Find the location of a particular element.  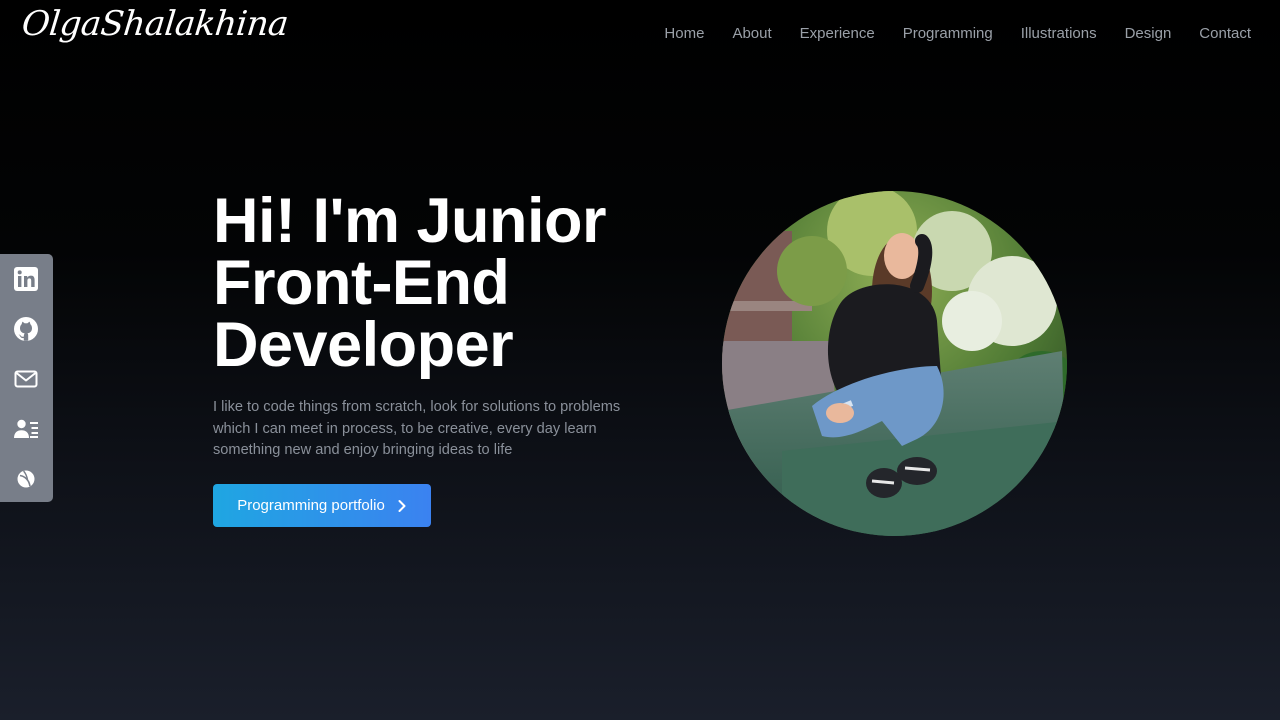

nav-link-programming: Programming is located at coordinates (948, 33).